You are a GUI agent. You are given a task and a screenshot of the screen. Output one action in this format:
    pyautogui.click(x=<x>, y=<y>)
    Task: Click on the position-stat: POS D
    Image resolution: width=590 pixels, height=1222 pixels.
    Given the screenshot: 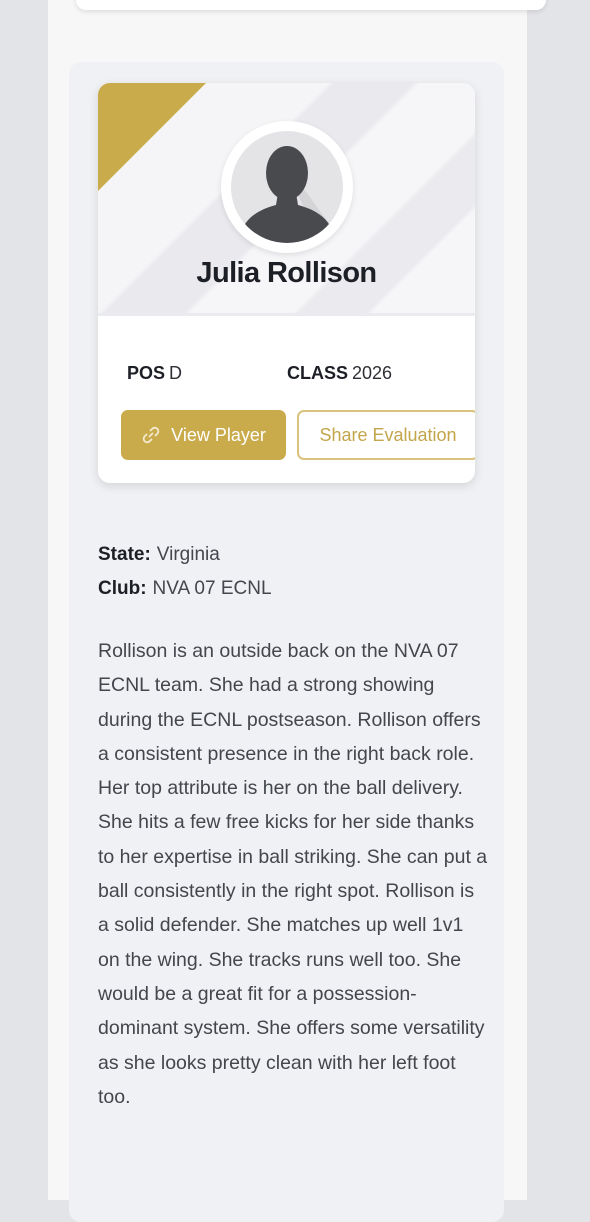 What is the action you would take?
    pyautogui.click(x=154, y=373)
    